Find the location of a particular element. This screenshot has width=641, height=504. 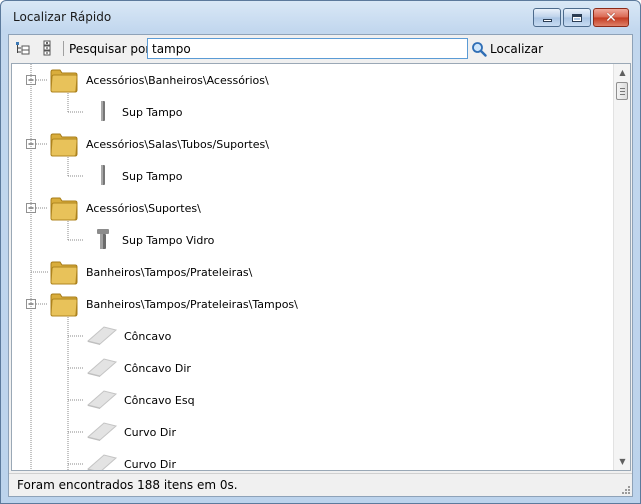

folder-node: Banheiros\Tampos/Prateleiras\ is located at coordinates (151, 272).